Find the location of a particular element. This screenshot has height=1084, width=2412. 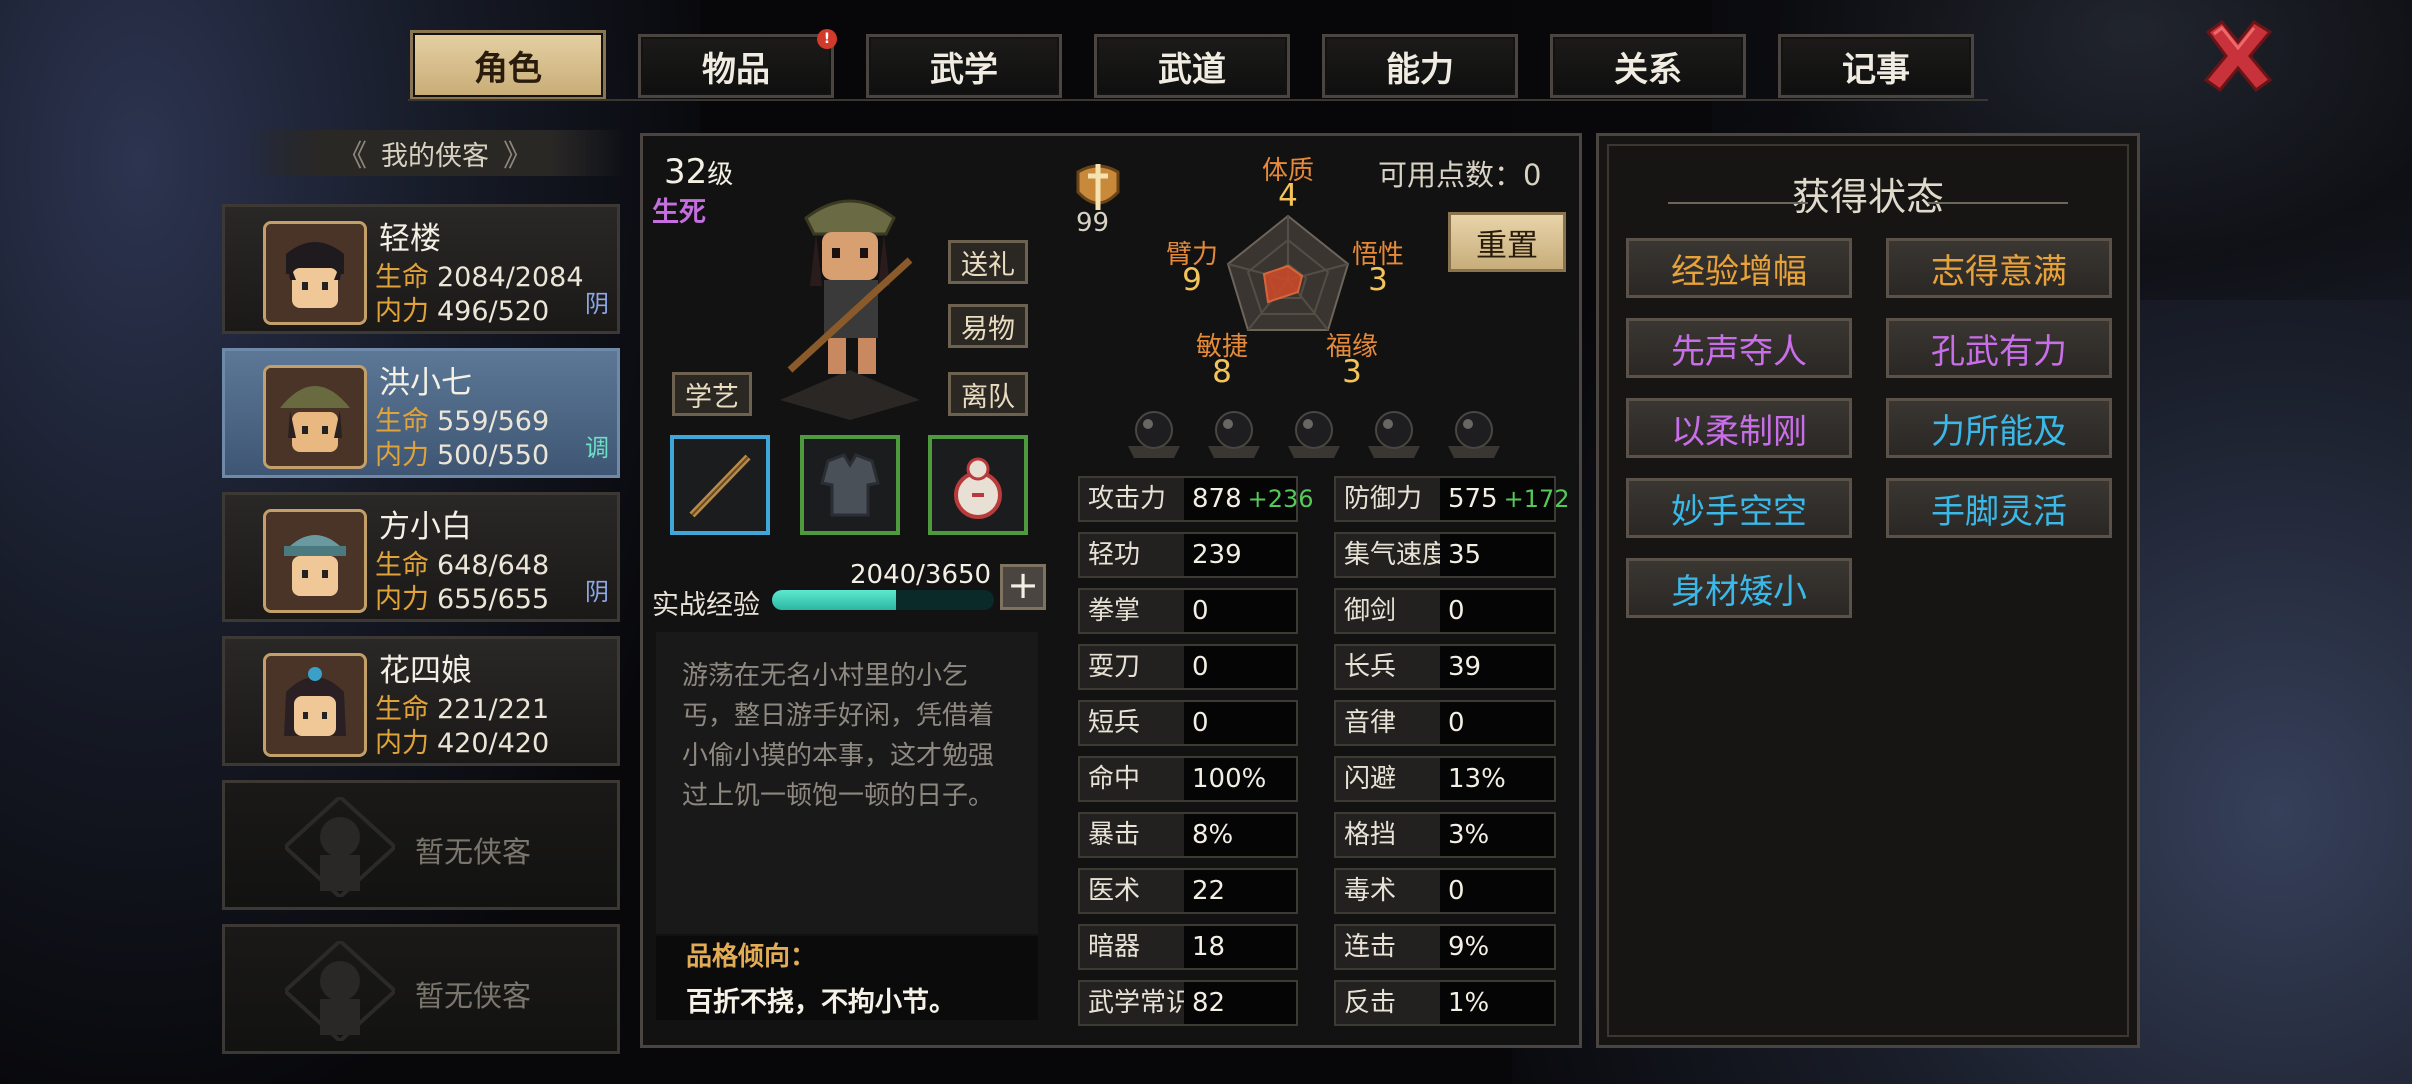

mp-line: 内力 496/520 is located at coordinates (462, 308).